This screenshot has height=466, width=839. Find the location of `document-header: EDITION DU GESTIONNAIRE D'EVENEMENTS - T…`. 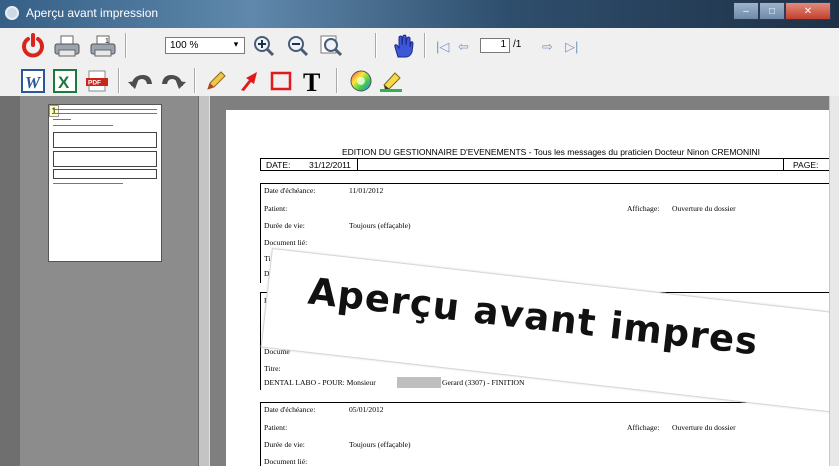

document-header: EDITION DU GESTIONNAIRE D'EVENEMENTS - T… is located at coordinates (549, 159).